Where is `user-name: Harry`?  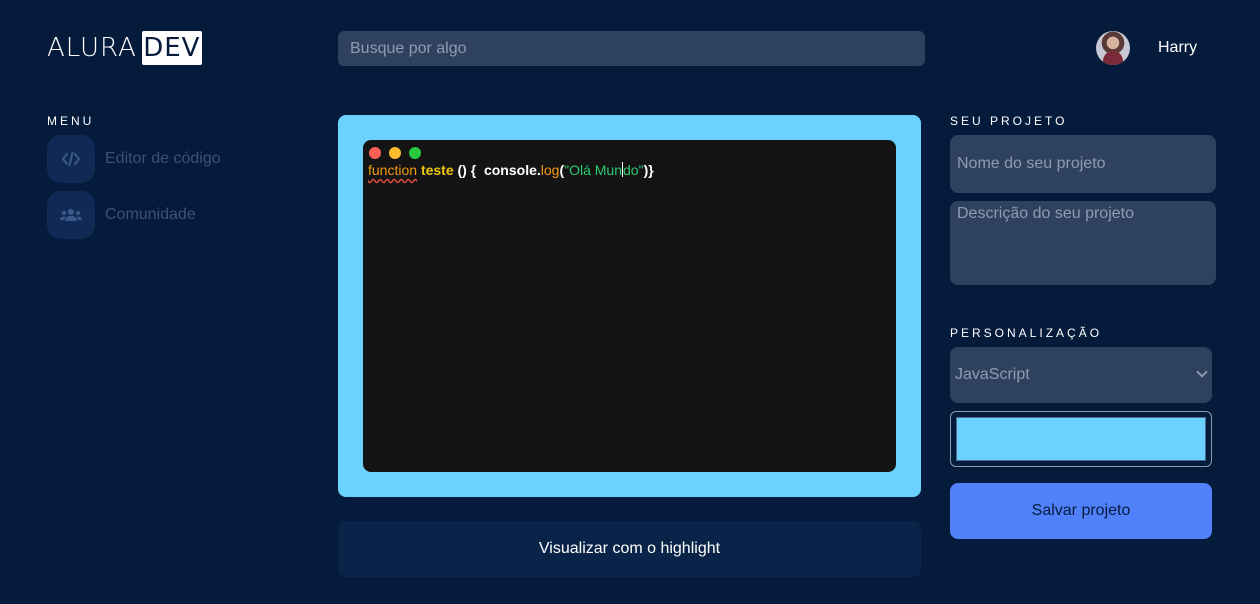
user-name: Harry is located at coordinates (1177, 48).